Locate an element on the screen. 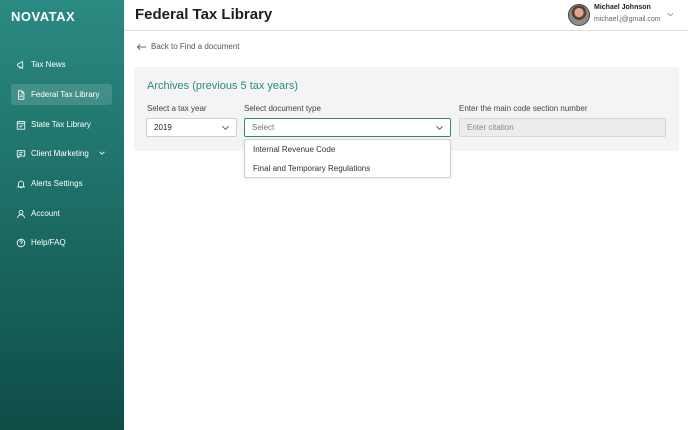  dropdown-option-internal-revenue-code: Internal Revenue Code is located at coordinates (347, 149).